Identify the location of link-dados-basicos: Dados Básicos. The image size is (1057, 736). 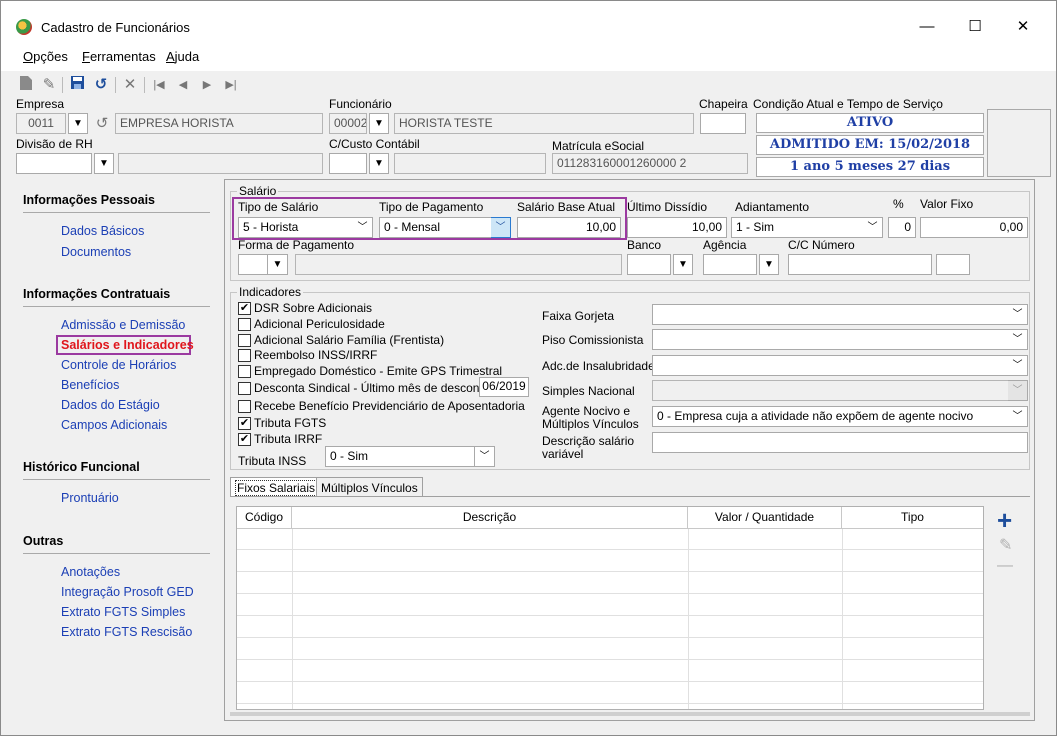
(102, 231).